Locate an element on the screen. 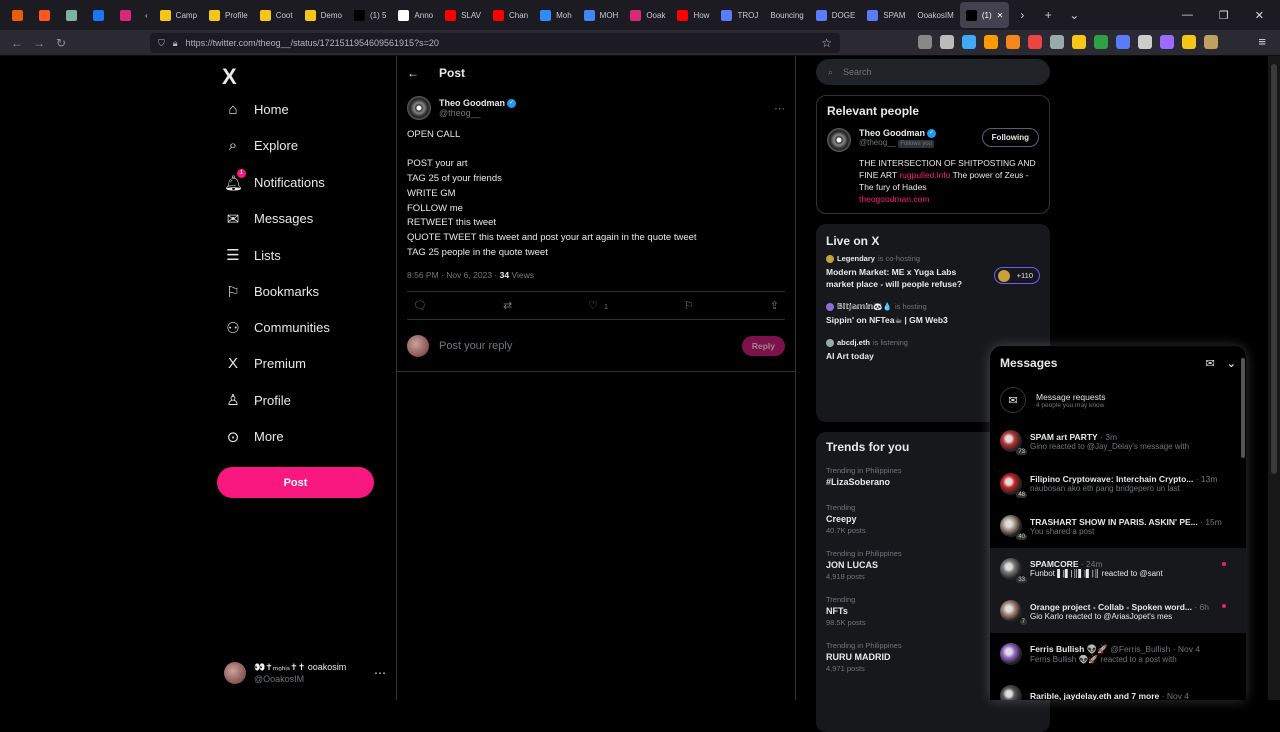 This screenshot has width=1280, height=732. hamburger-menu-icon: ≡ is located at coordinates (1262, 41).